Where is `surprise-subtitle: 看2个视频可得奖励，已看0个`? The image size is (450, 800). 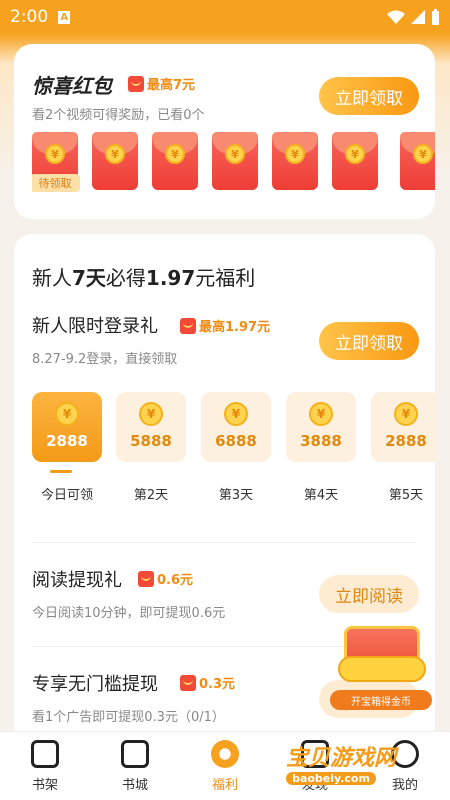 surprise-subtitle: 看2个视频可得奖励，已看0个 is located at coordinates (118, 115).